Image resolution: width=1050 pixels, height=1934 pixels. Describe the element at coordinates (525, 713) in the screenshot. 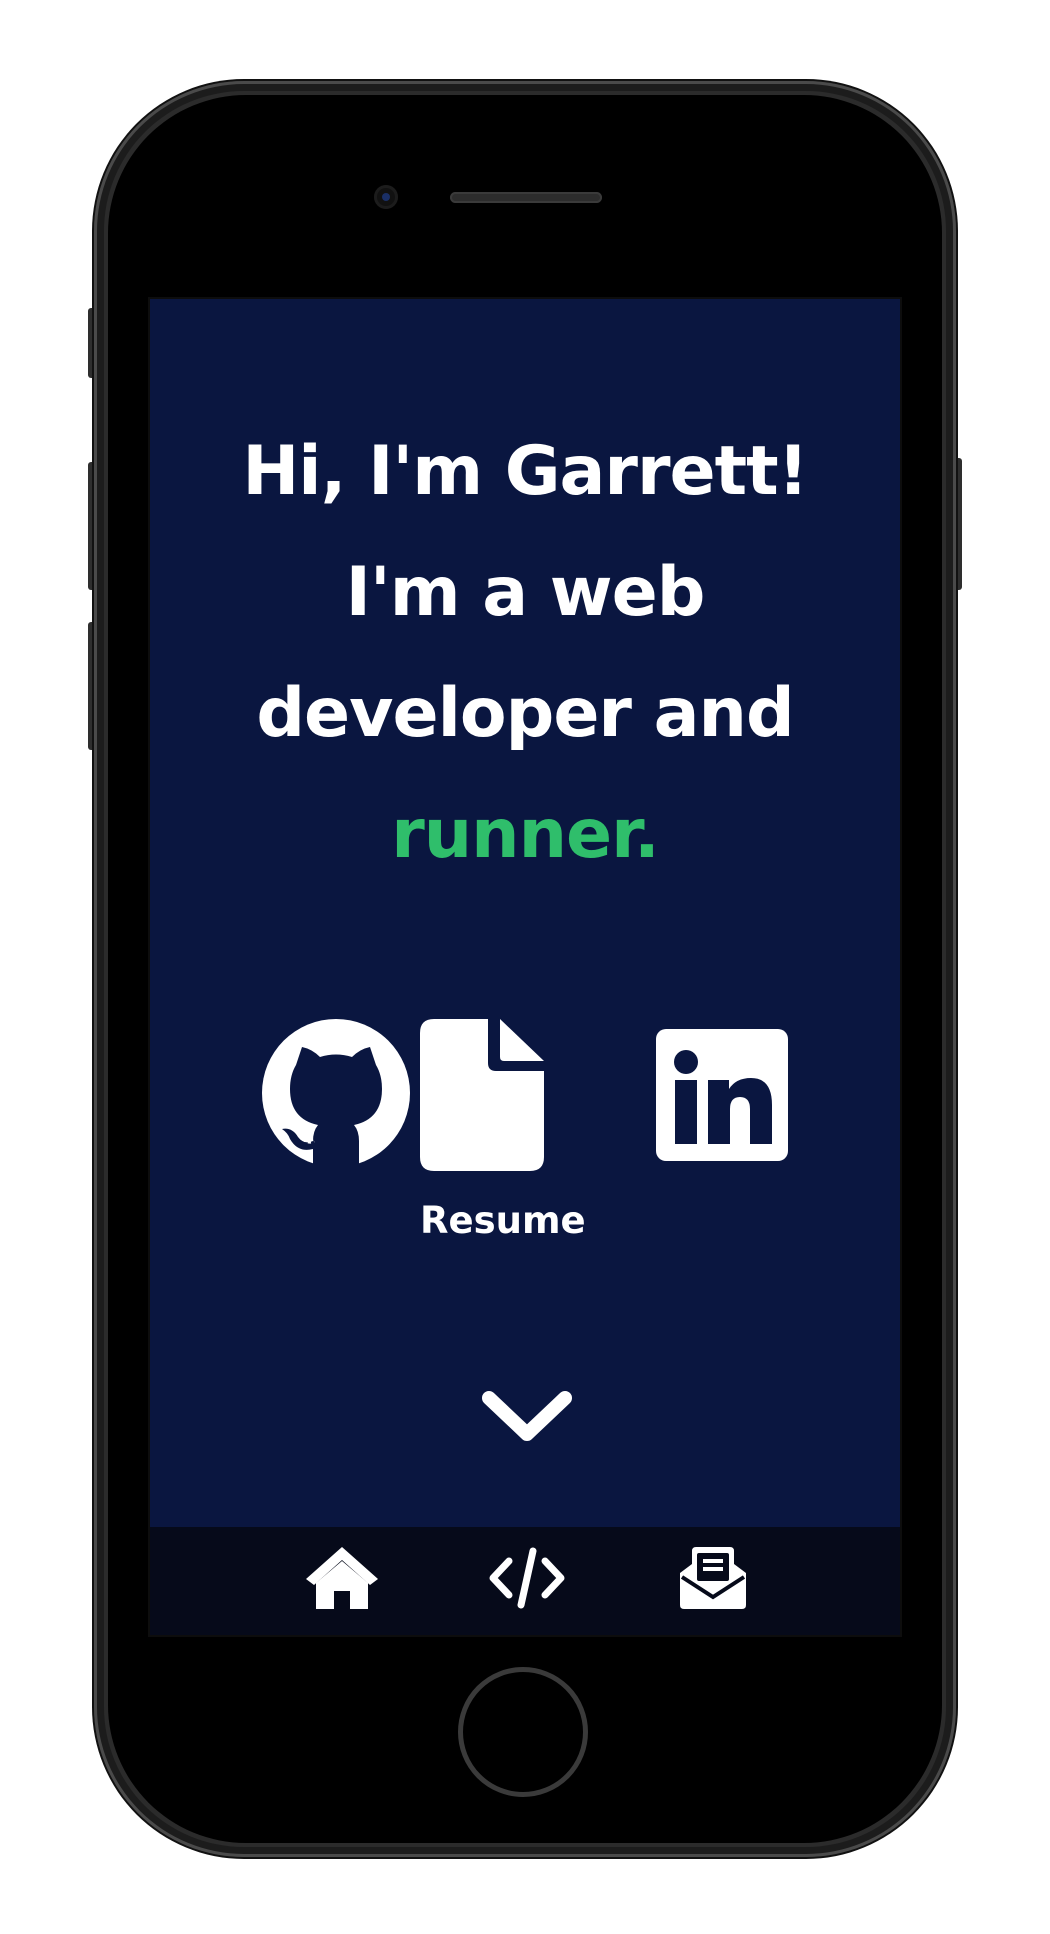

I see `hero-line-3: developer and` at that location.